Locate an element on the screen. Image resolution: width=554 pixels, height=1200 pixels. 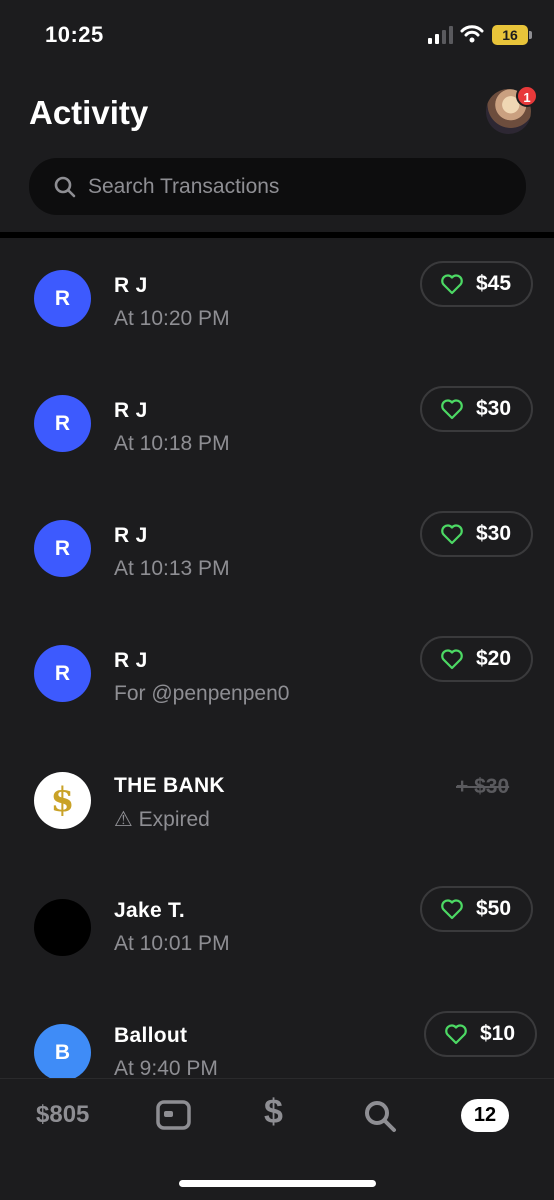
tab-pay: $ is located at coordinates (273, 1112).